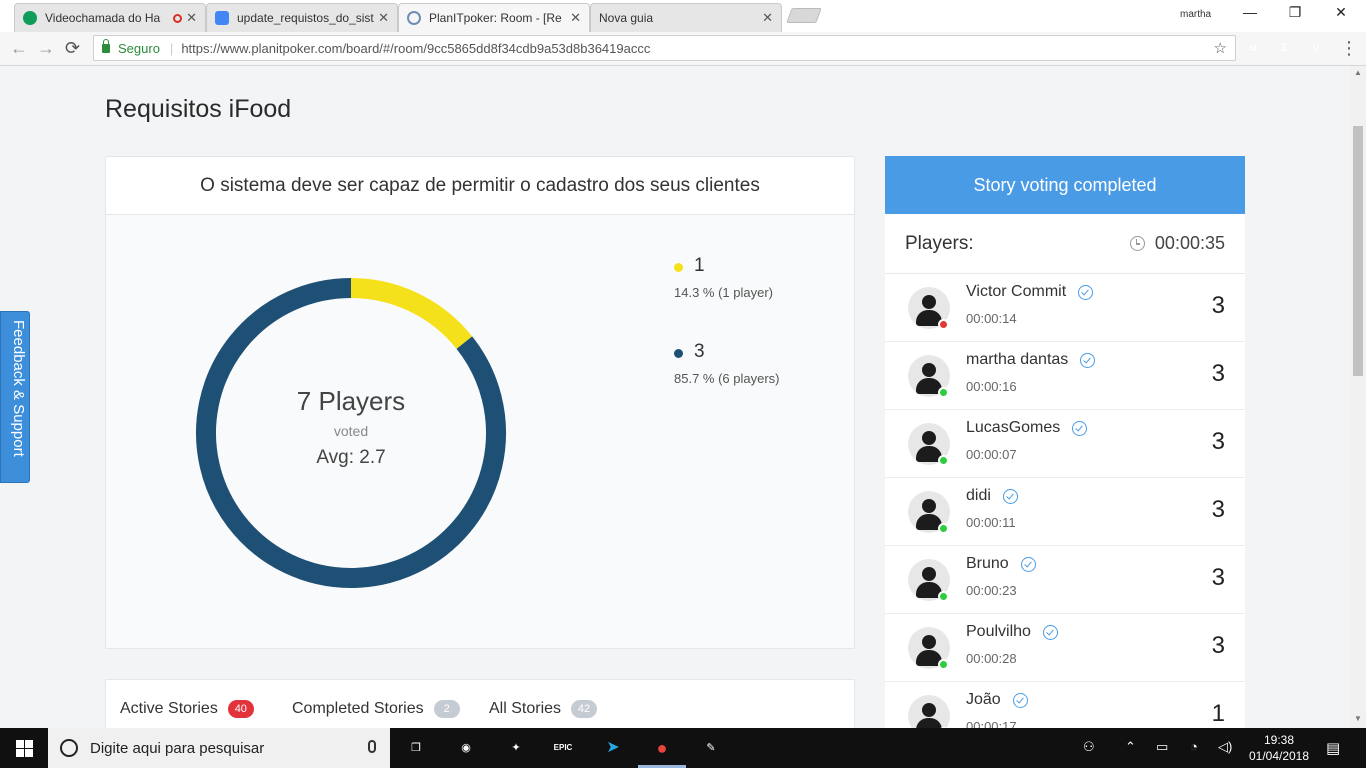  Describe the element at coordinates (1295, 12) in the screenshot. I see `maximize-icon: ❐` at that location.